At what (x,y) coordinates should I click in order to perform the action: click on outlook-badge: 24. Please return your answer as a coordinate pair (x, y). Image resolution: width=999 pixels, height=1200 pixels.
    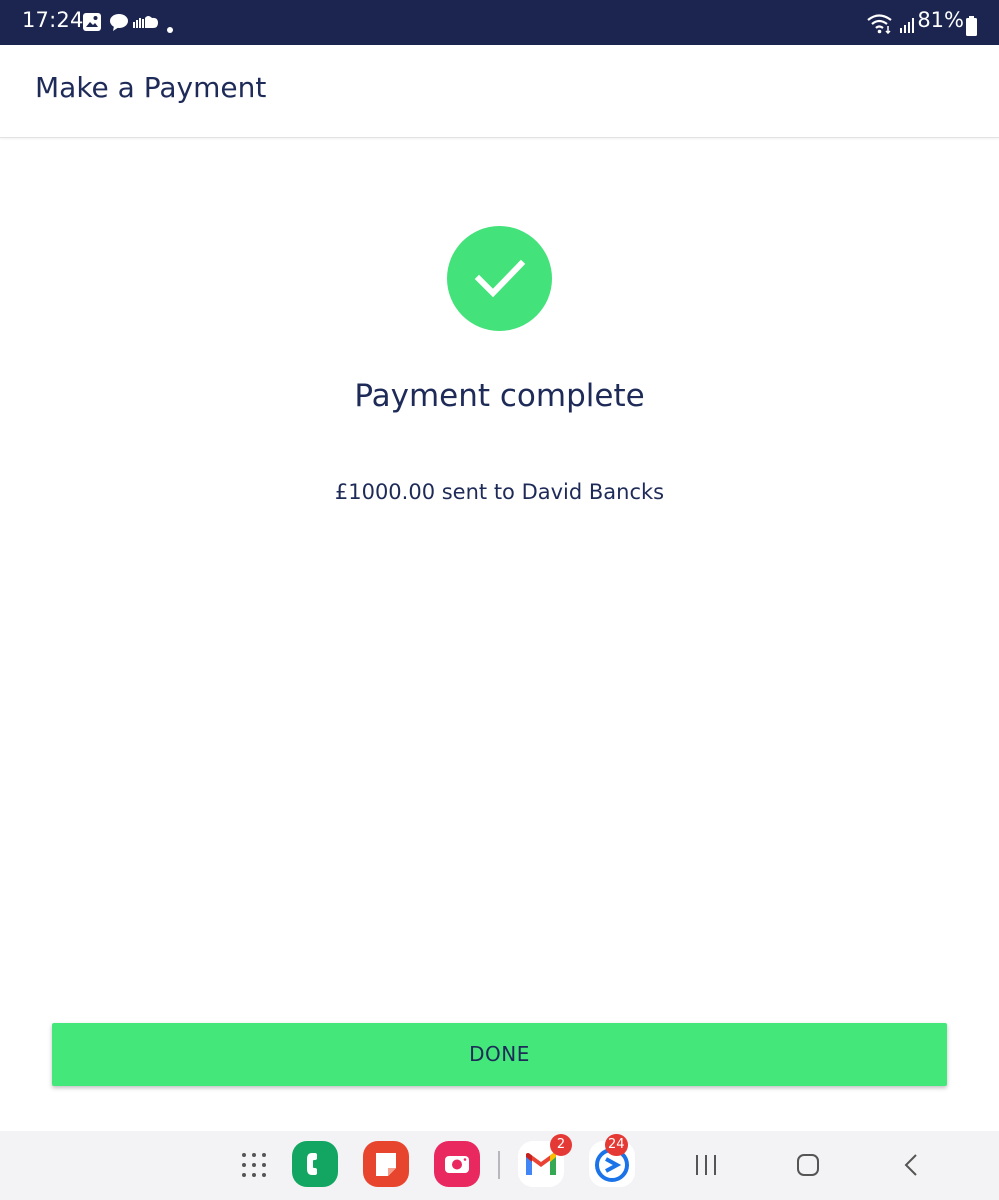
    Looking at the image, I should click on (616, 1145).